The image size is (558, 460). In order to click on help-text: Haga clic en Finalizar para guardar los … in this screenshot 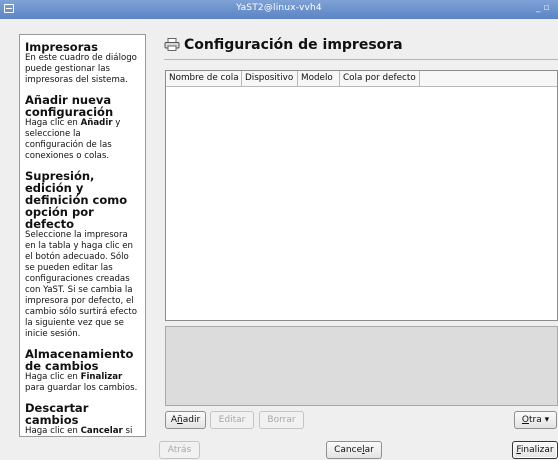, I will do `click(81, 382)`.